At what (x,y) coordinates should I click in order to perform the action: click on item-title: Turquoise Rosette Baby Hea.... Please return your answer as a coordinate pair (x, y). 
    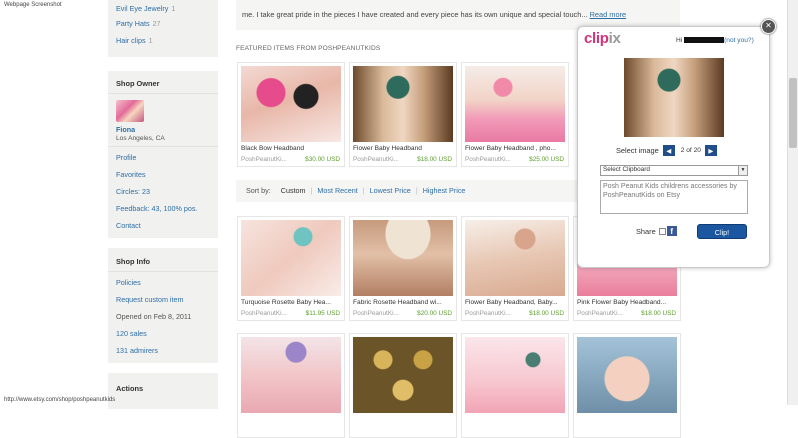
    Looking at the image, I should click on (293, 302).